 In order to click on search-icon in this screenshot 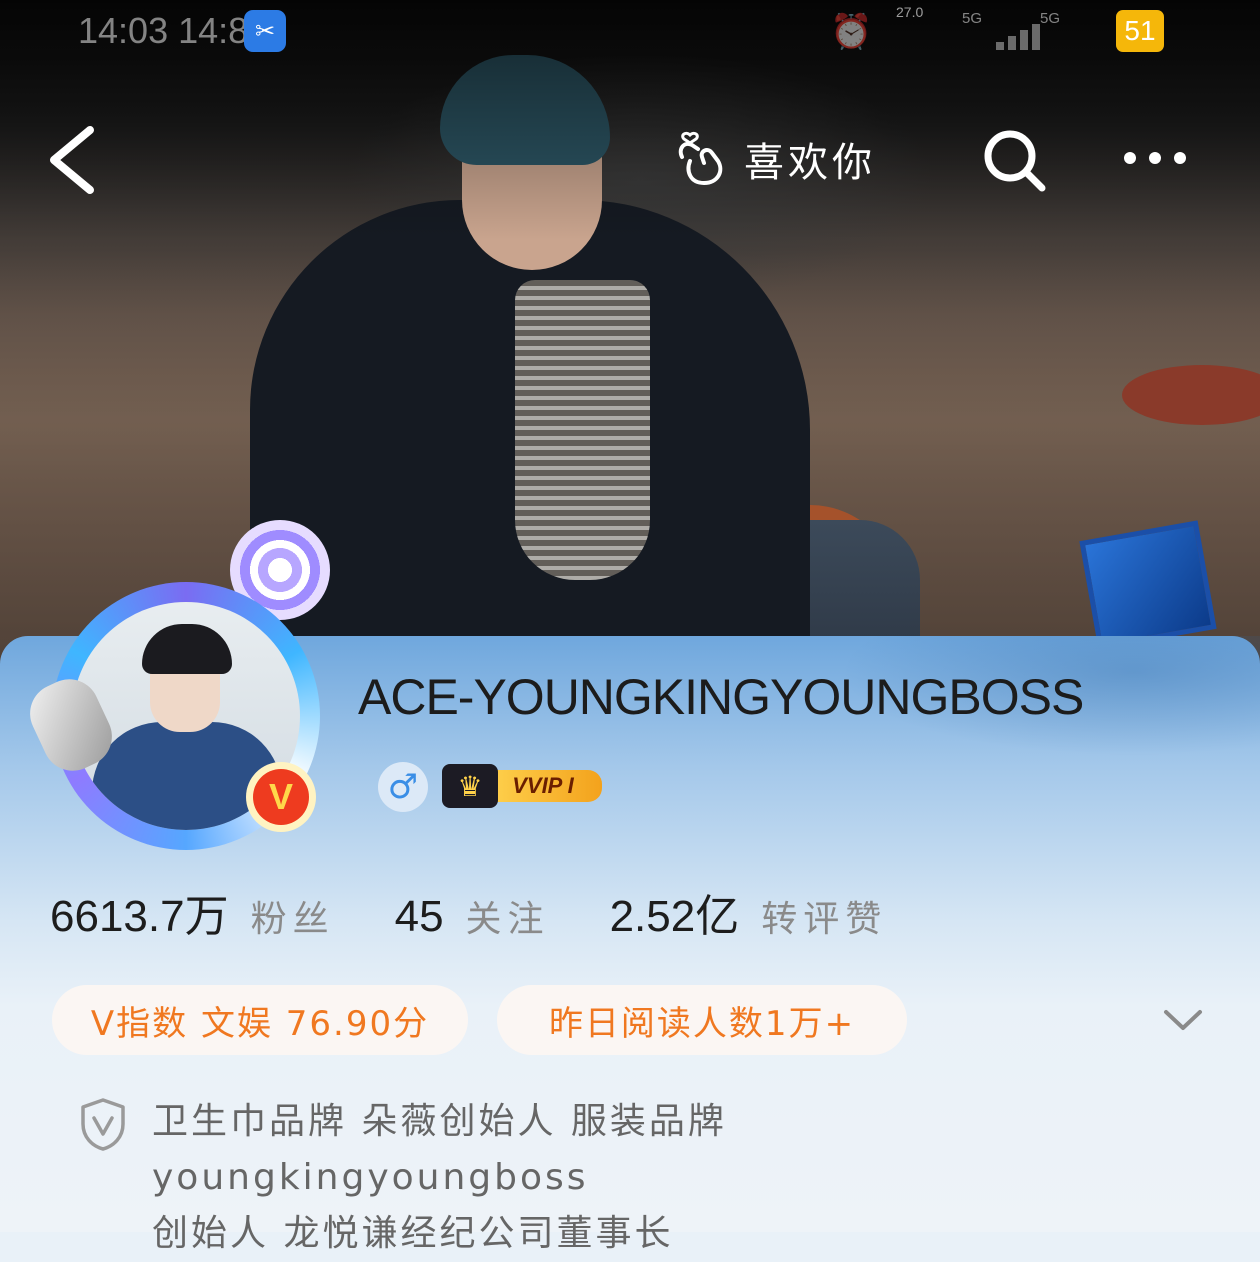, I will do `click(1015, 161)`.